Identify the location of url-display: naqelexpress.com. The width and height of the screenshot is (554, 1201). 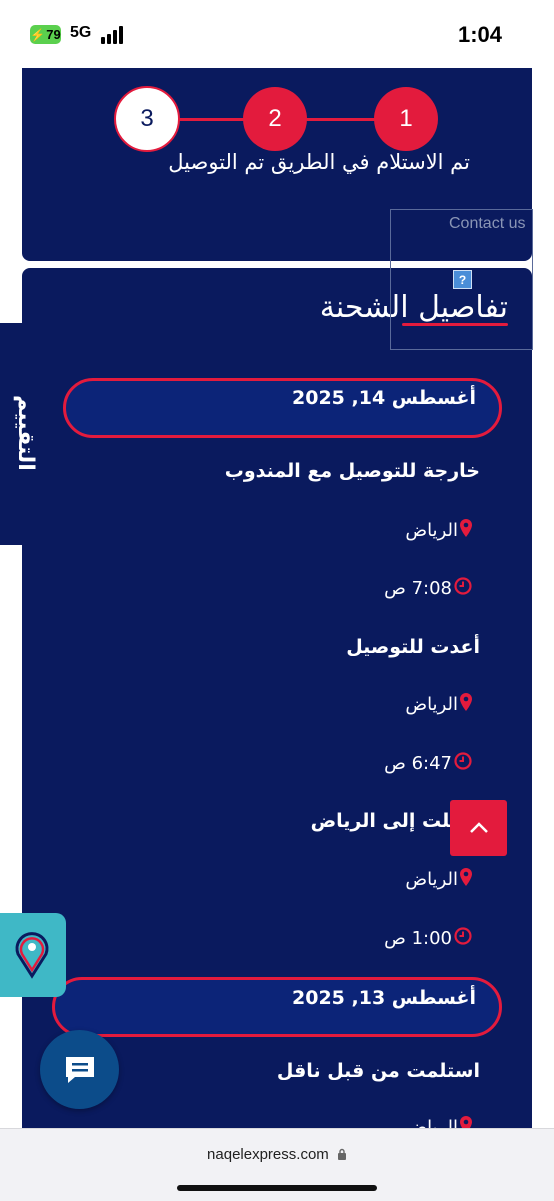
(277, 1154).